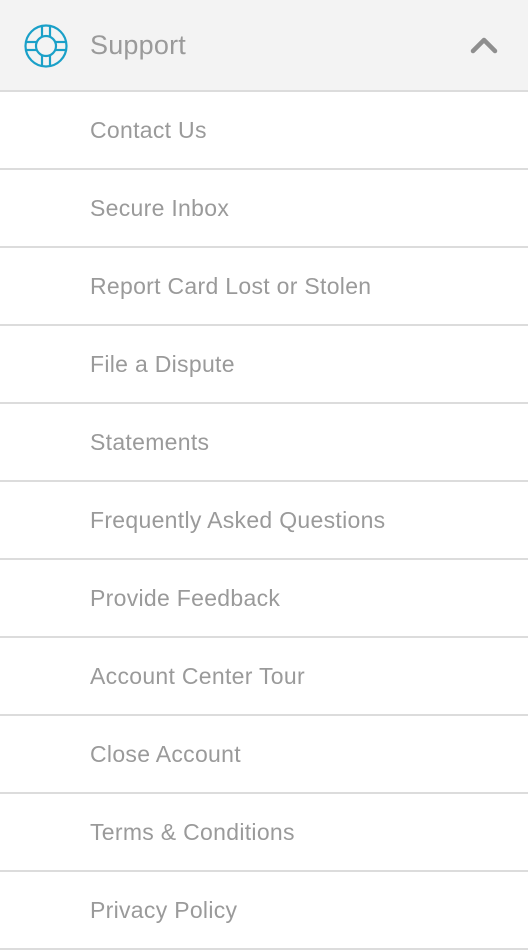 Image resolution: width=528 pixels, height=952 pixels. What do you see at coordinates (185, 597) in the screenshot?
I see `menu-item-label: Provide Feedback` at bounding box center [185, 597].